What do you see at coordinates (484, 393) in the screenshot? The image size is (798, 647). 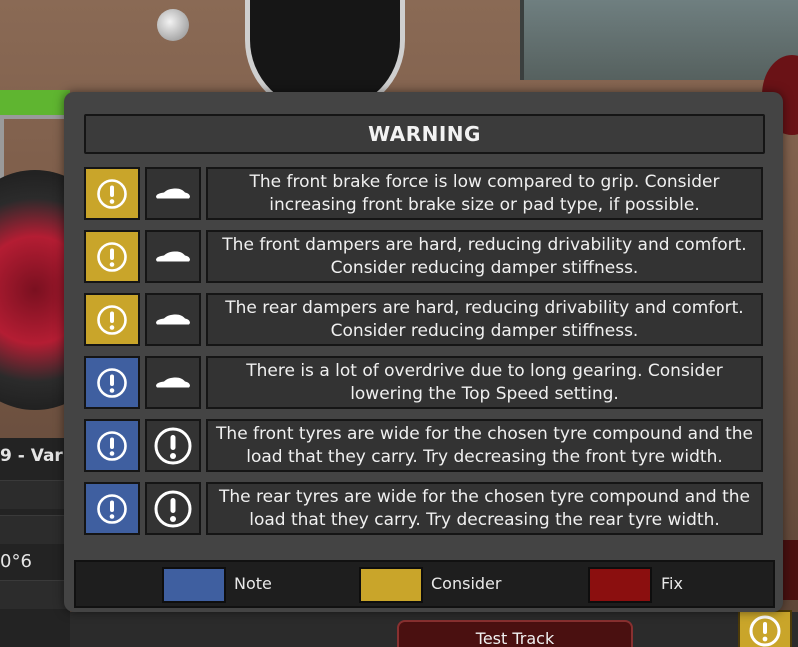 I see `warning-message-line: lowering the Top Speed setting.` at bounding box center [484, 393].